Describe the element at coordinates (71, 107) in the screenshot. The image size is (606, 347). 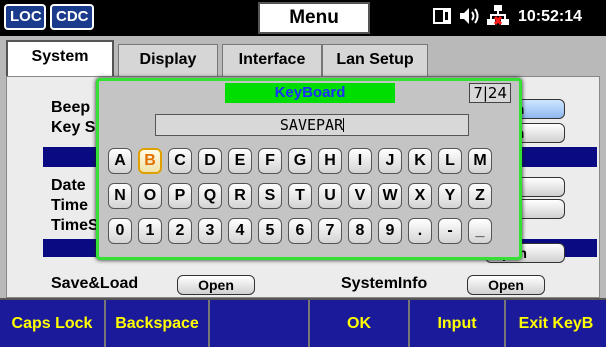
I see `beep-label: Beep` at that location.